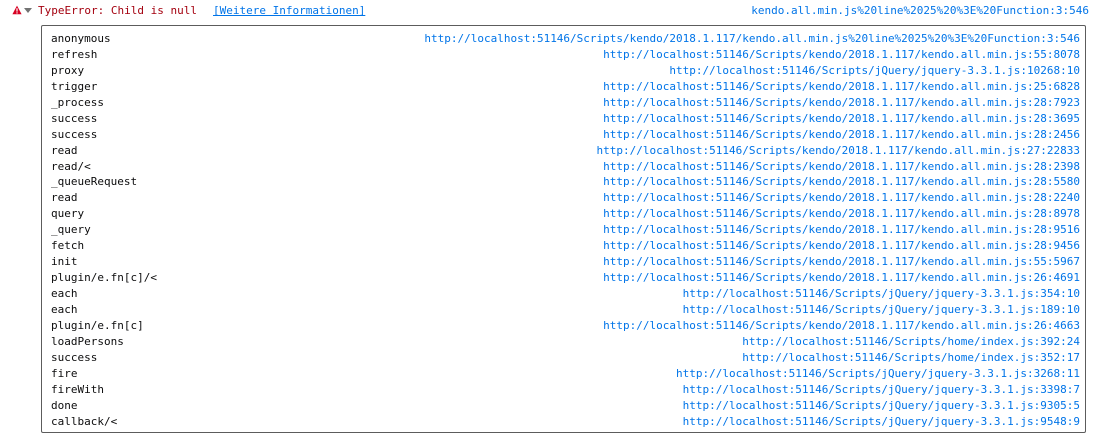 This screenshot has width=1094, height=438. I want to click on stack-frame-function: fire, so click(64, 373).